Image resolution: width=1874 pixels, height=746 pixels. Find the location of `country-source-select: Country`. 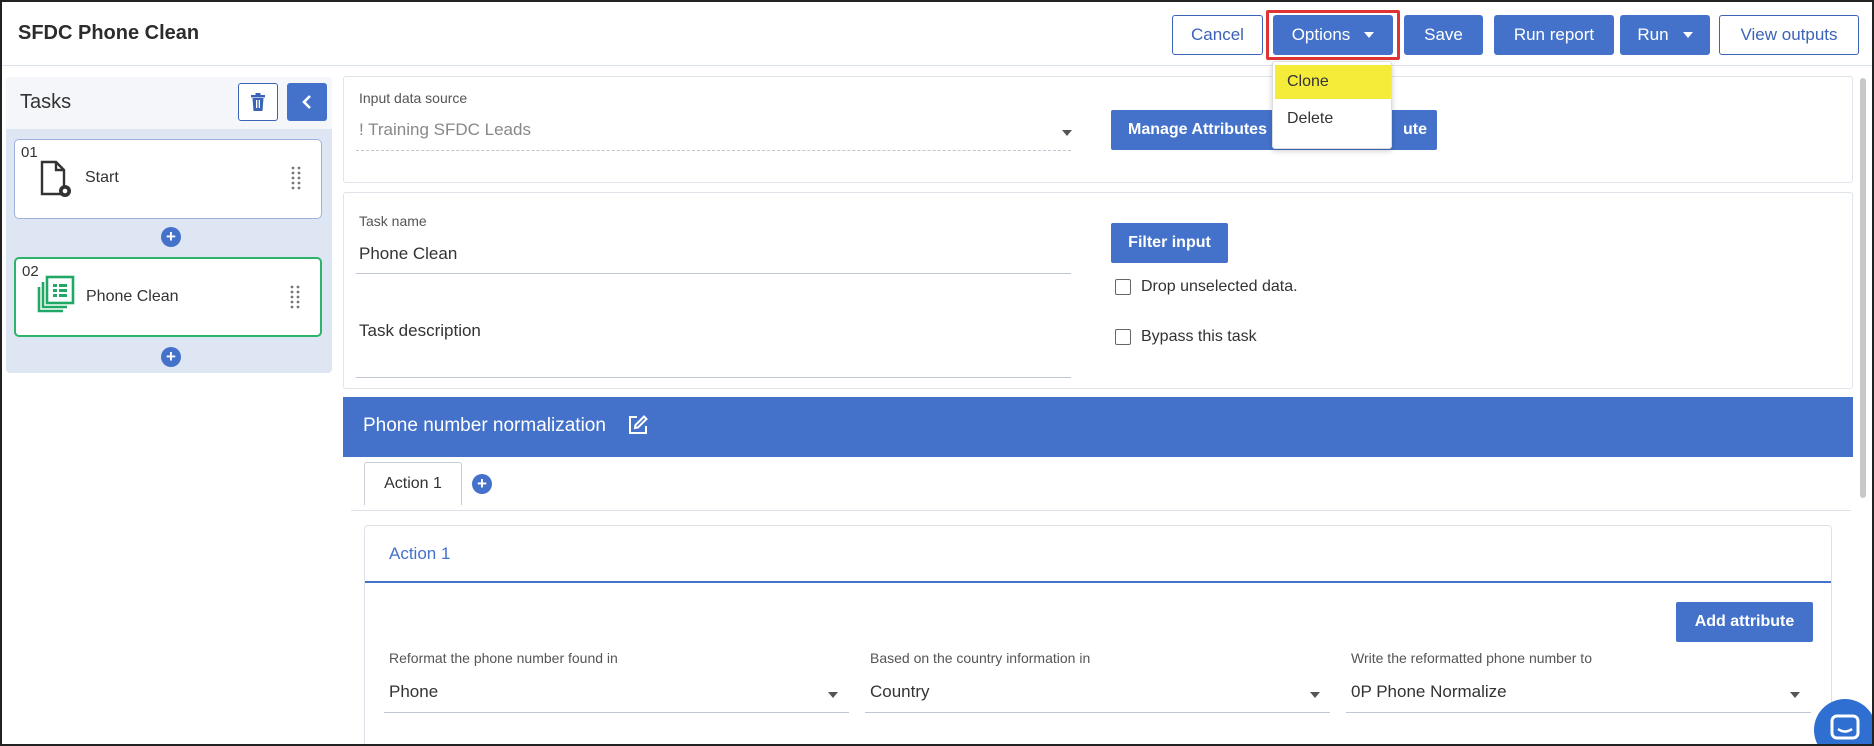

country-source-select: Country is located at coordinates (900, 692).